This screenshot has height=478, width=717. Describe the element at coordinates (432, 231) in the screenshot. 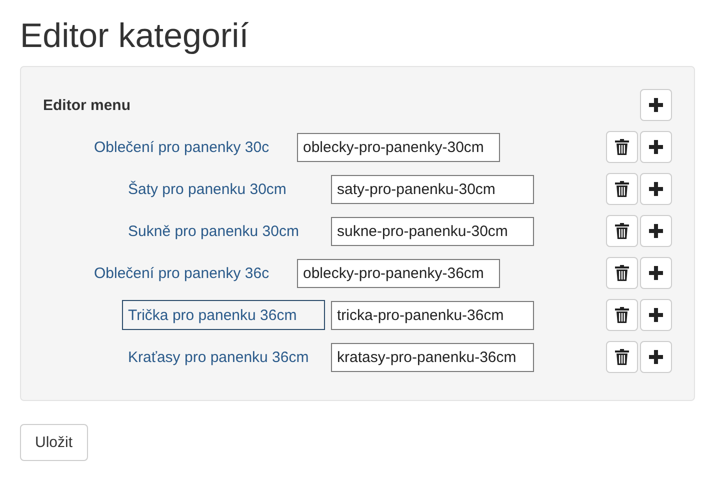

I see `slug-field: sukne-pro-panenku-30cm` at that location.